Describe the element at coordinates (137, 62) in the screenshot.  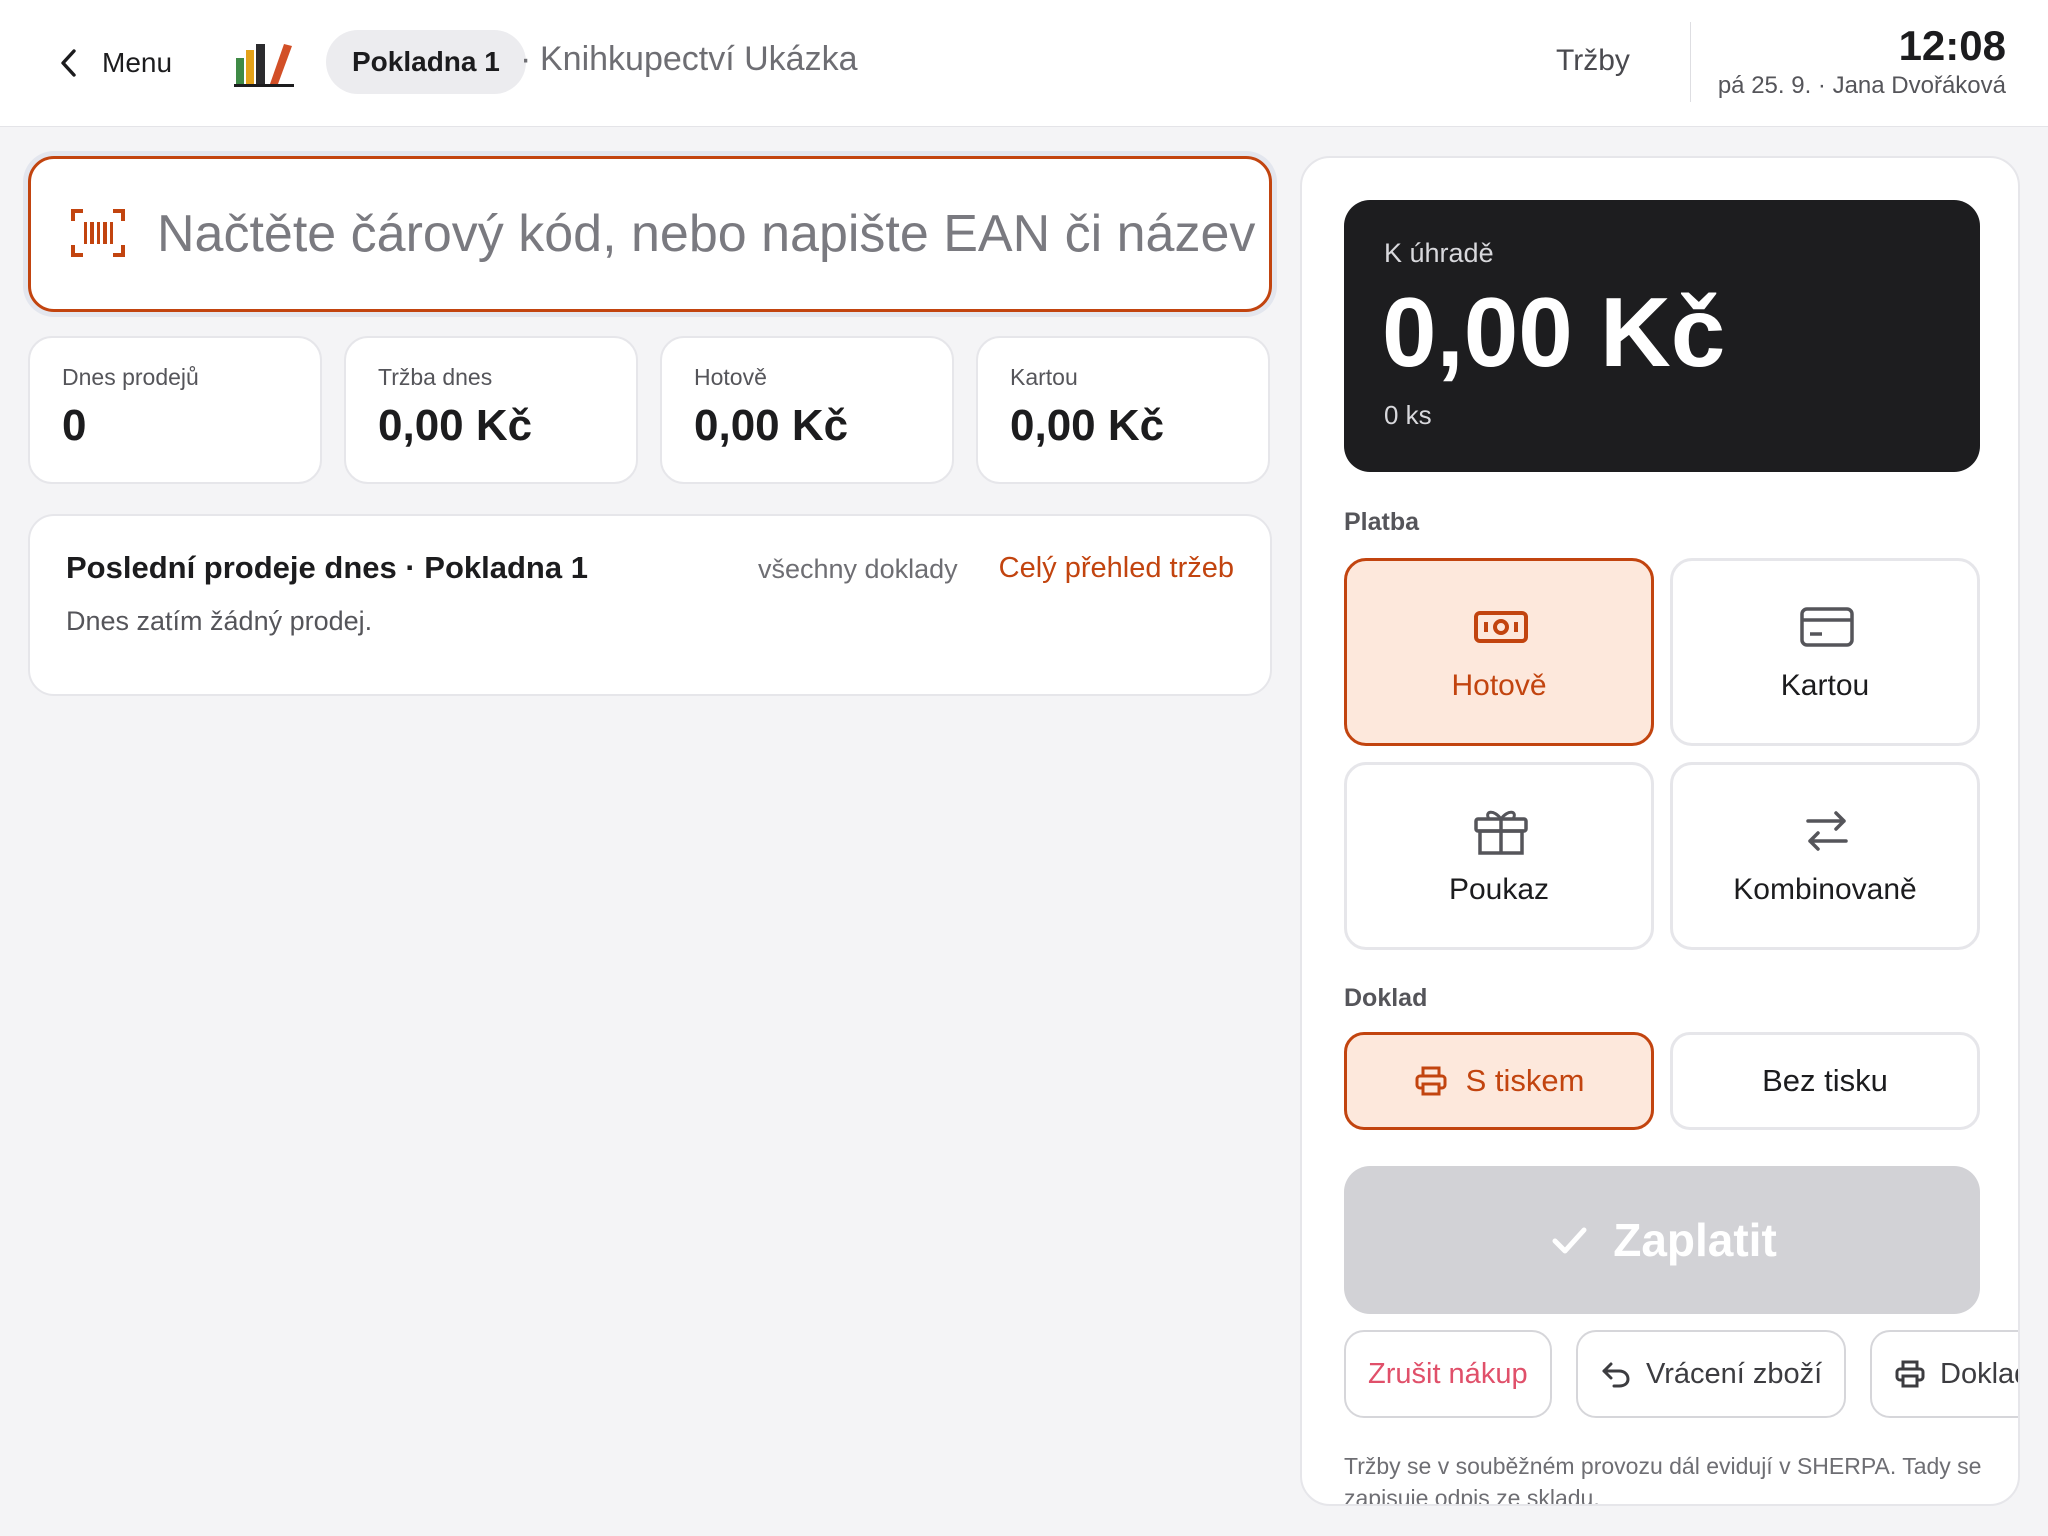
I see `menu-label: Menu` at that location.